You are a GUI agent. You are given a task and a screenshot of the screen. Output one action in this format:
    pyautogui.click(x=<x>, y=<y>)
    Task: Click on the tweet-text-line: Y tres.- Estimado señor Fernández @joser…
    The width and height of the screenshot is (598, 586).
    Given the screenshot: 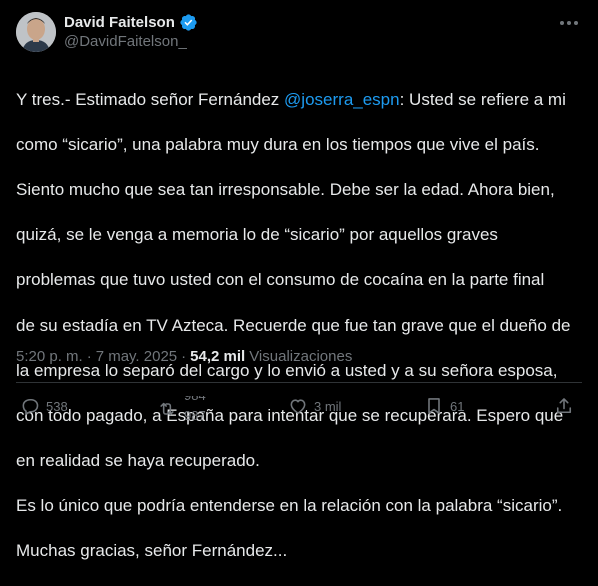 What is the action you would take?
    pyautogui.click(x=301, y=100)
    